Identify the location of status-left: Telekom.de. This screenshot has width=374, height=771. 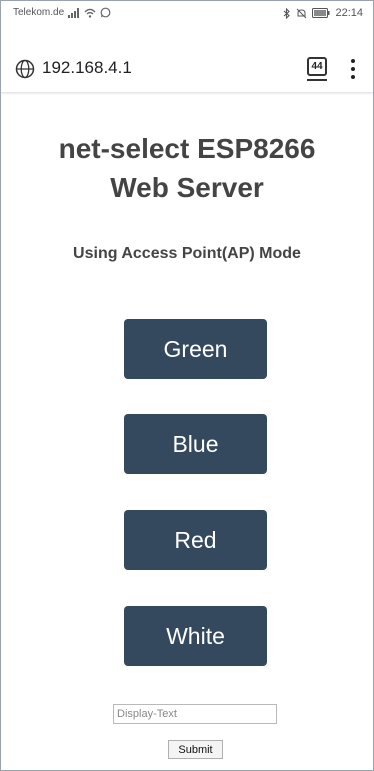
(62, 12).